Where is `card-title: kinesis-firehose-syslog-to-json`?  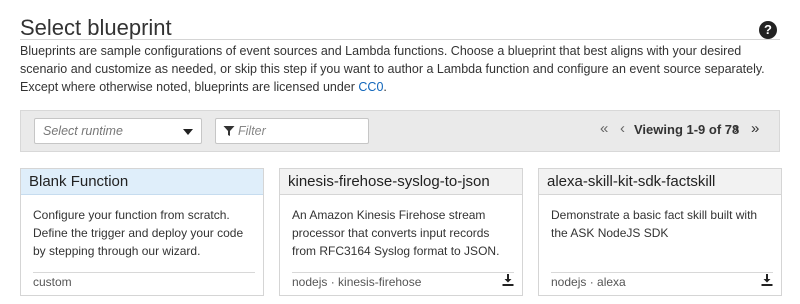 card-title: kinesis-firehose-syslog-to-json is located at coordinates (401, 182).